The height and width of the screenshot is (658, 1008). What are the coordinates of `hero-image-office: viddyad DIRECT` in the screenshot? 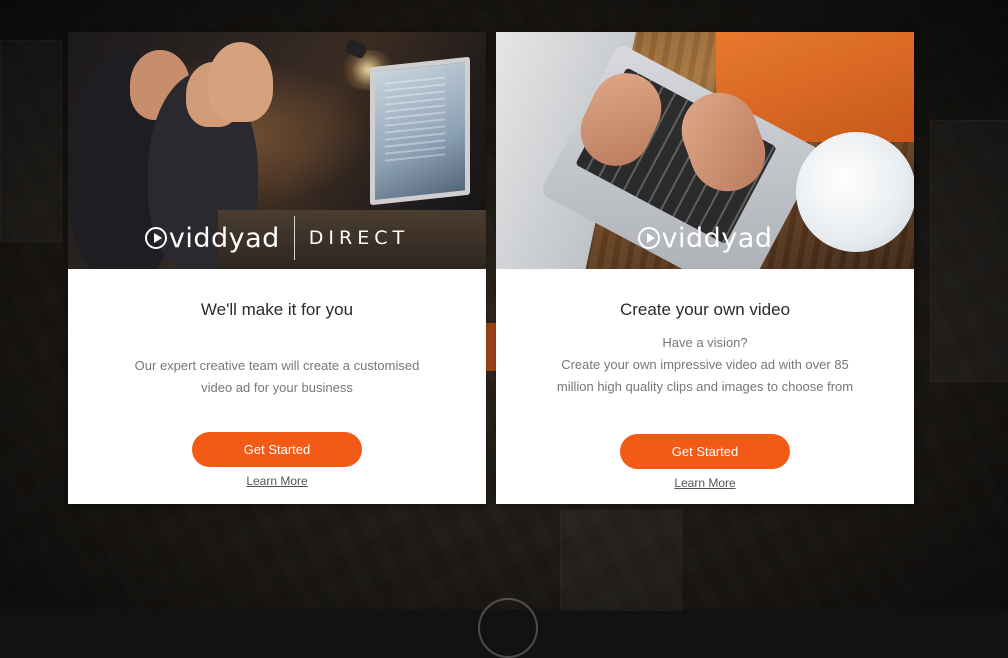 It's located at (277, 150).